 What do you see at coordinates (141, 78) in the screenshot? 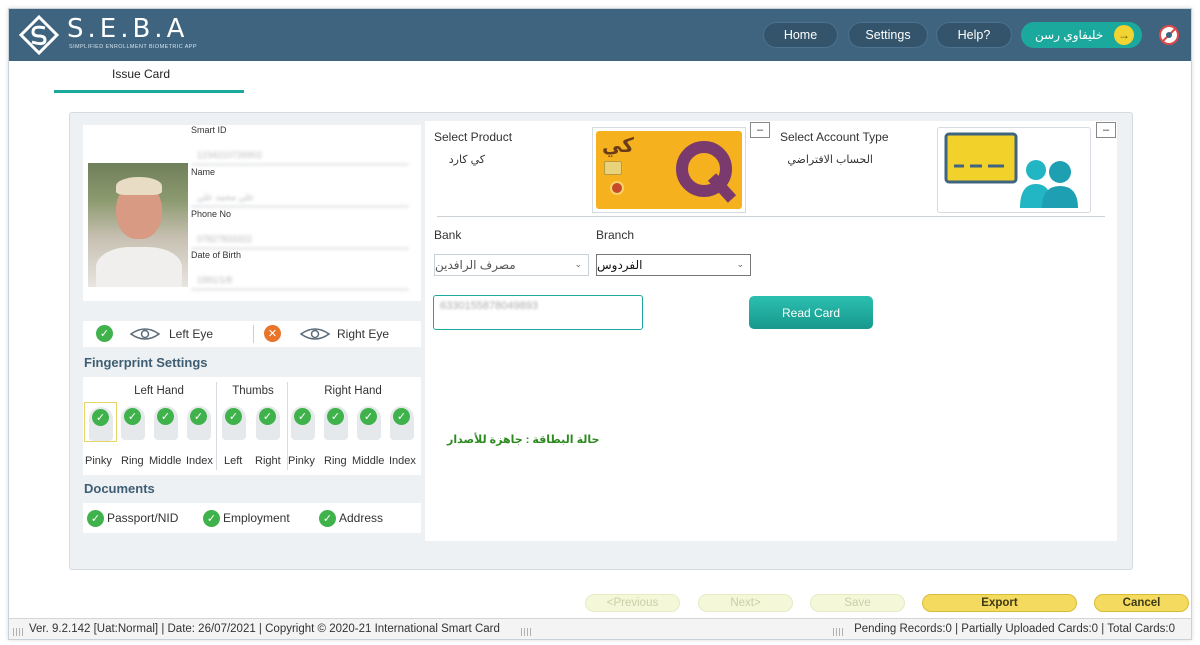
I see `tab-issue-card: Issue Card` at bounding box center [141, 78].